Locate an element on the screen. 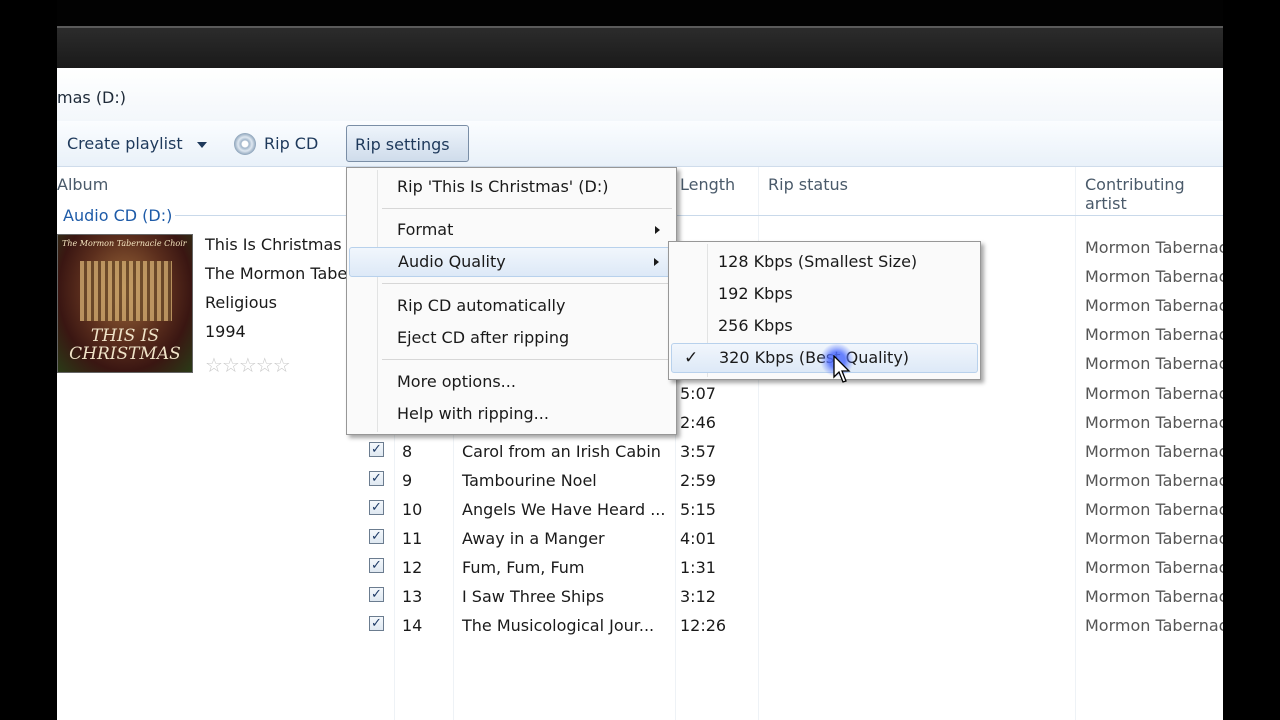 This screenshot has width=1280, height=720. track-title: Fum, Fum, Fum is located at coordinates (523, 568).